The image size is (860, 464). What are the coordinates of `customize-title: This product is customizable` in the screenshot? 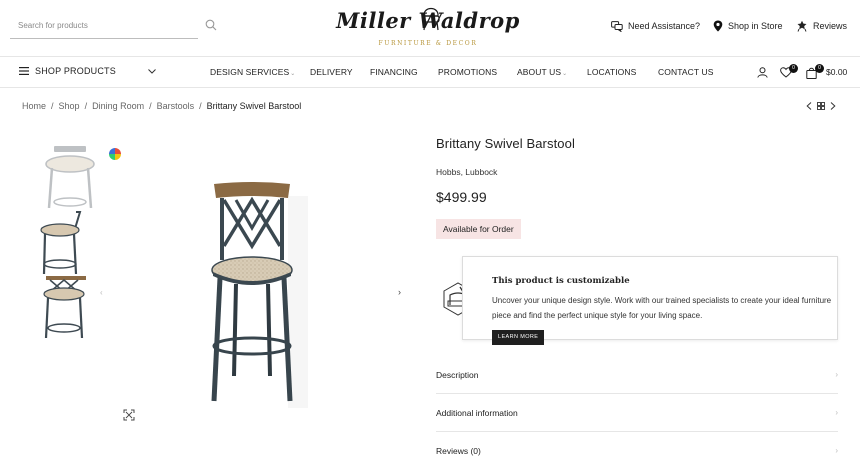 It's located at (561, 281).